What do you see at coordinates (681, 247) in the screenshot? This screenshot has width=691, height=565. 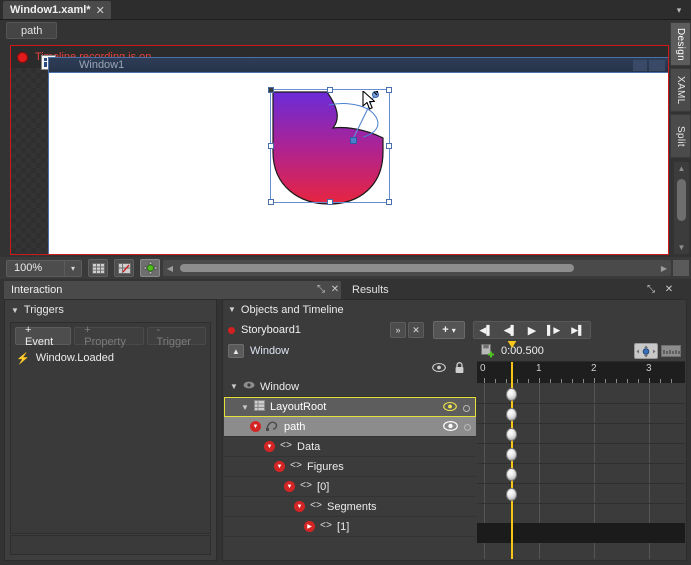 I see `scroll-down-icon: ▼` at bounding box center [681, 247].